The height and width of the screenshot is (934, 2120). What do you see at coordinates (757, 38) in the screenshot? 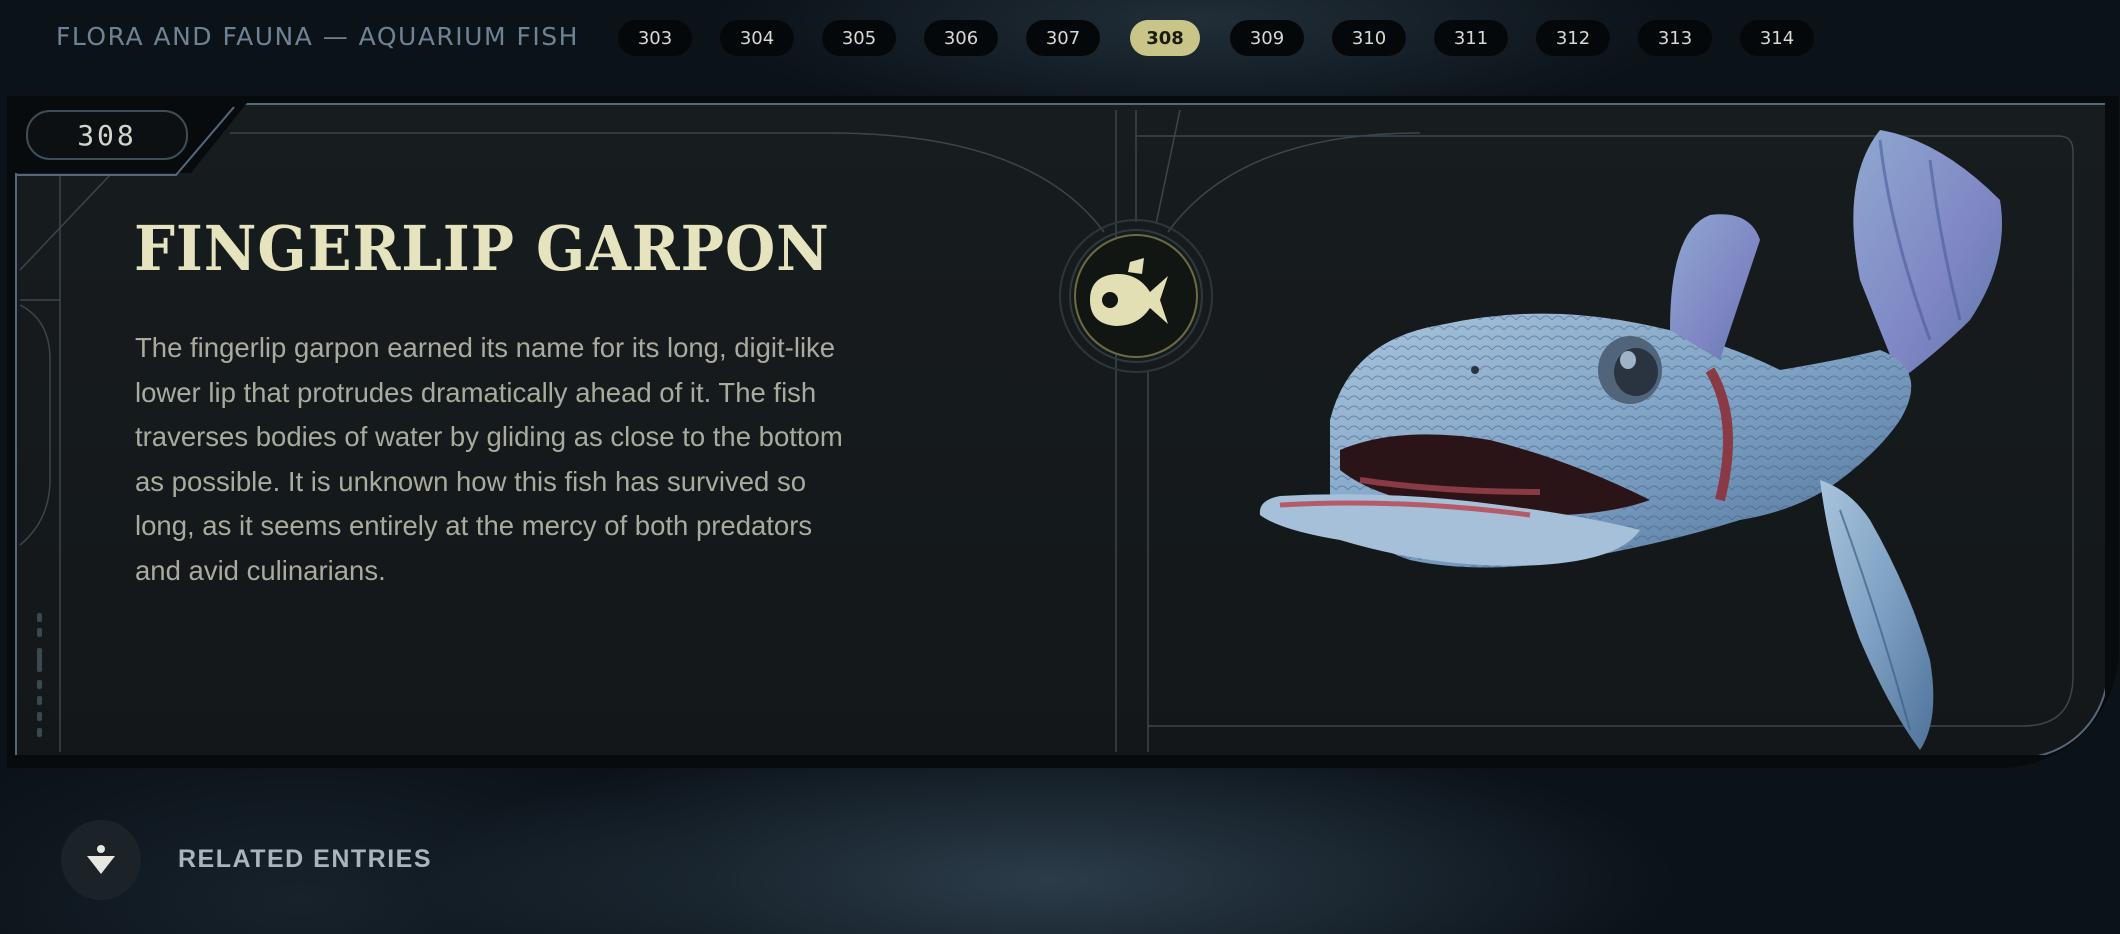
I see `entry-tab-304: 304` at bounding box center [757, 38].